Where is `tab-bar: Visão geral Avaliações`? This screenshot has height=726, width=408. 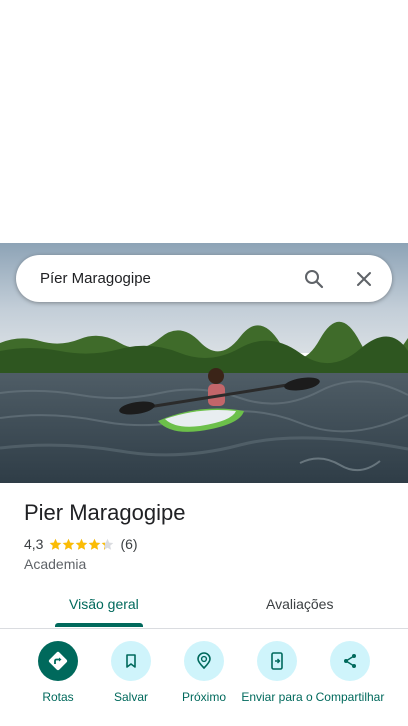 tab-bar: Visão geral Avaliações is located at coordinates (204, 607).